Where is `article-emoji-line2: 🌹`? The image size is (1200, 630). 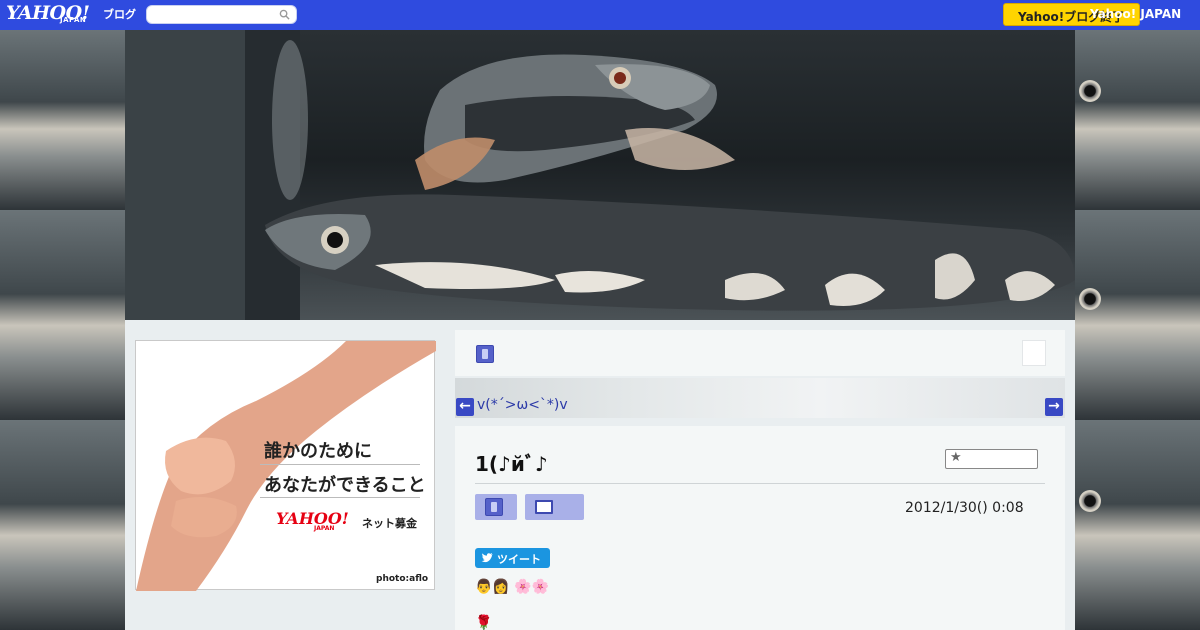
article-emoji-line2: 🌹 is located at coordinates (484, 622).